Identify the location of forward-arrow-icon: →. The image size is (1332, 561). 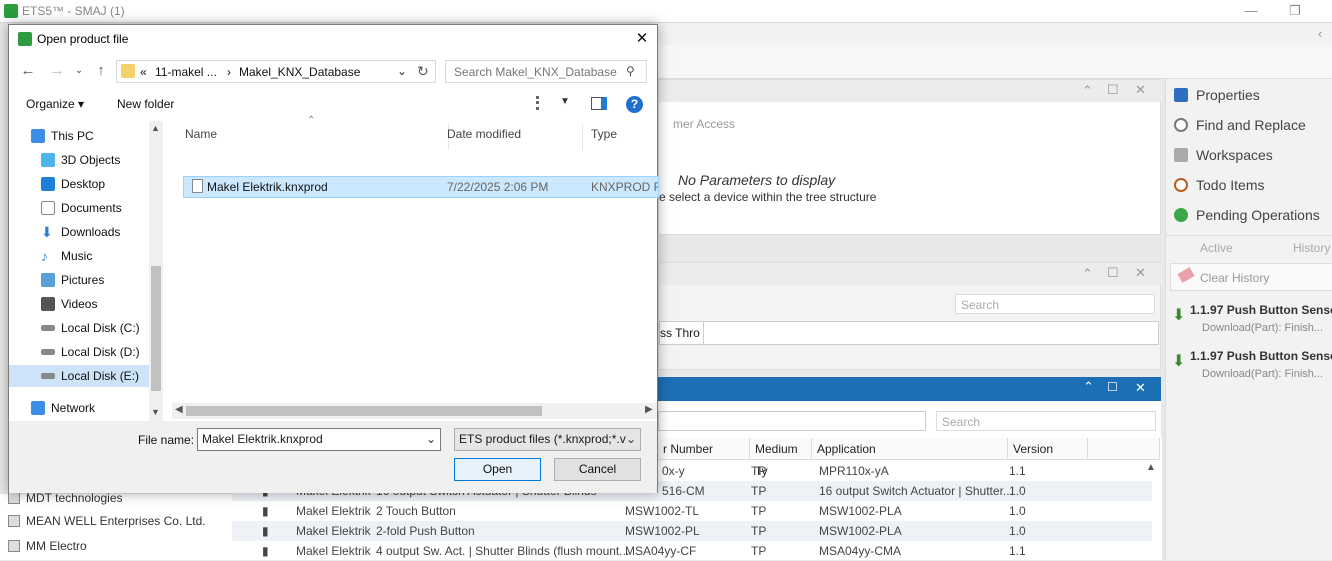
(57, 71).